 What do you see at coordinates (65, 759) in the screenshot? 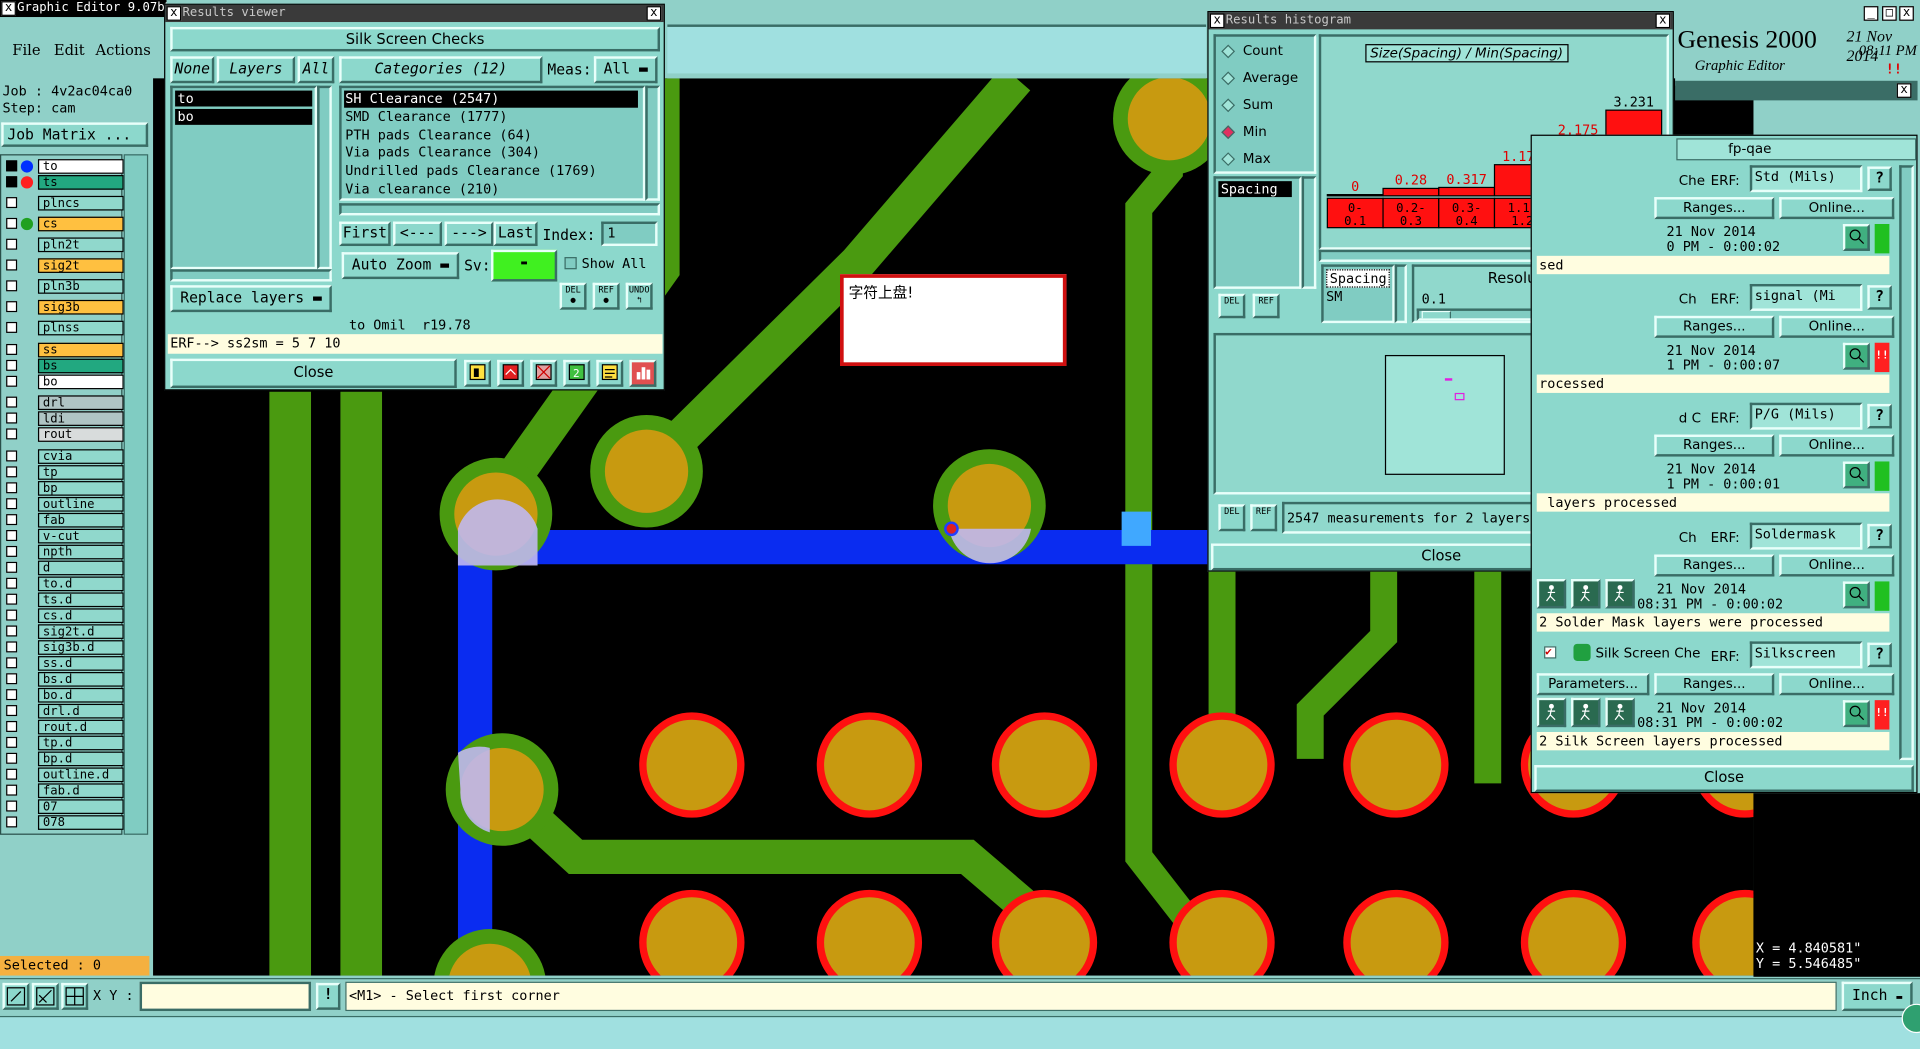
I see `layer-row: bp.d` at bounding box center [65, 759].